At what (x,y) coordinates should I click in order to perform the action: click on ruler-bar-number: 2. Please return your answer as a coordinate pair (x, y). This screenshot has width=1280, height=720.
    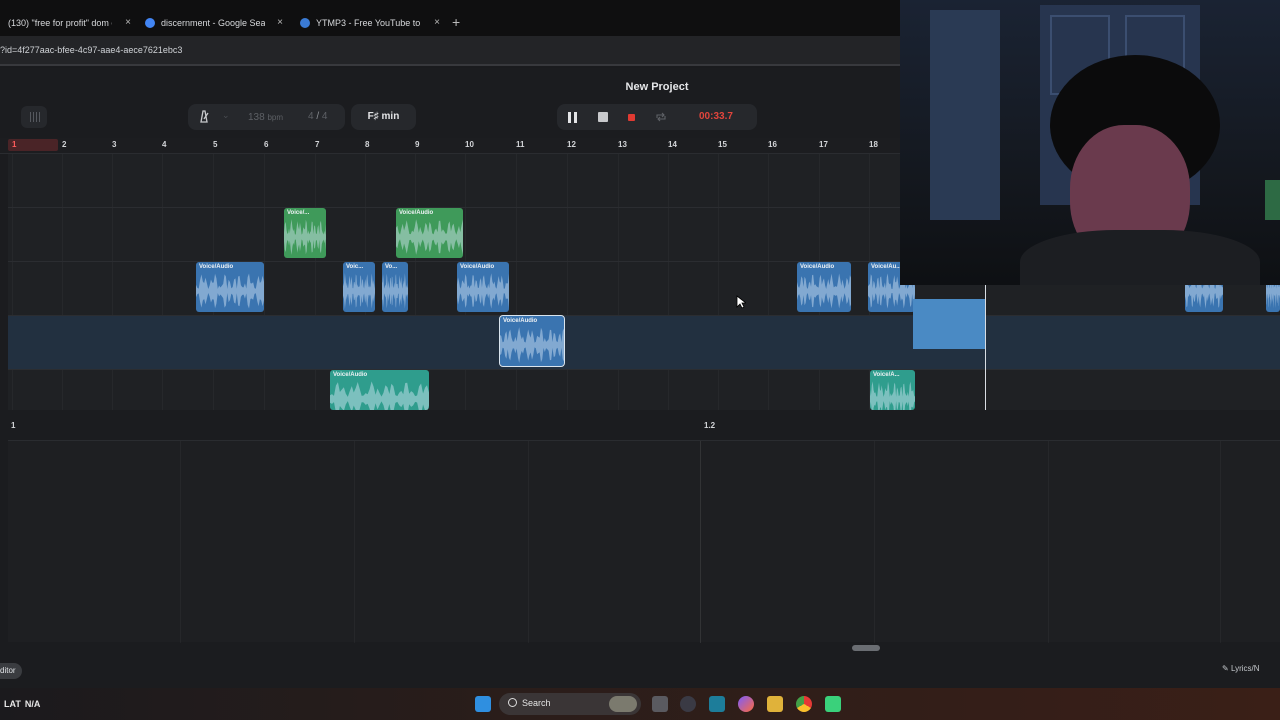
    Looking at the image, I should click on (64, 144).